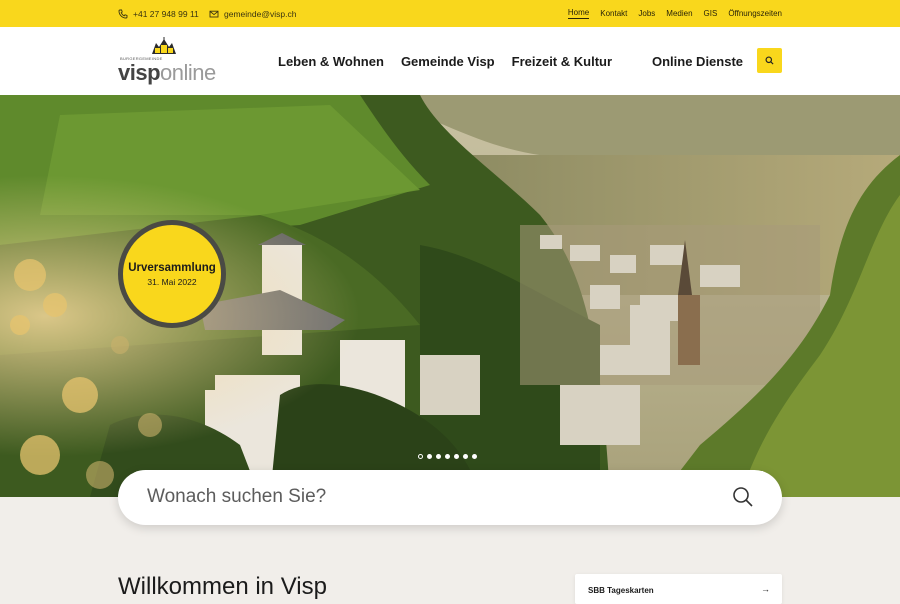 Image resolution: width=900 pixels, height=604 pixels. I want to click on top-link-medien: Medien, so click(679, 13).